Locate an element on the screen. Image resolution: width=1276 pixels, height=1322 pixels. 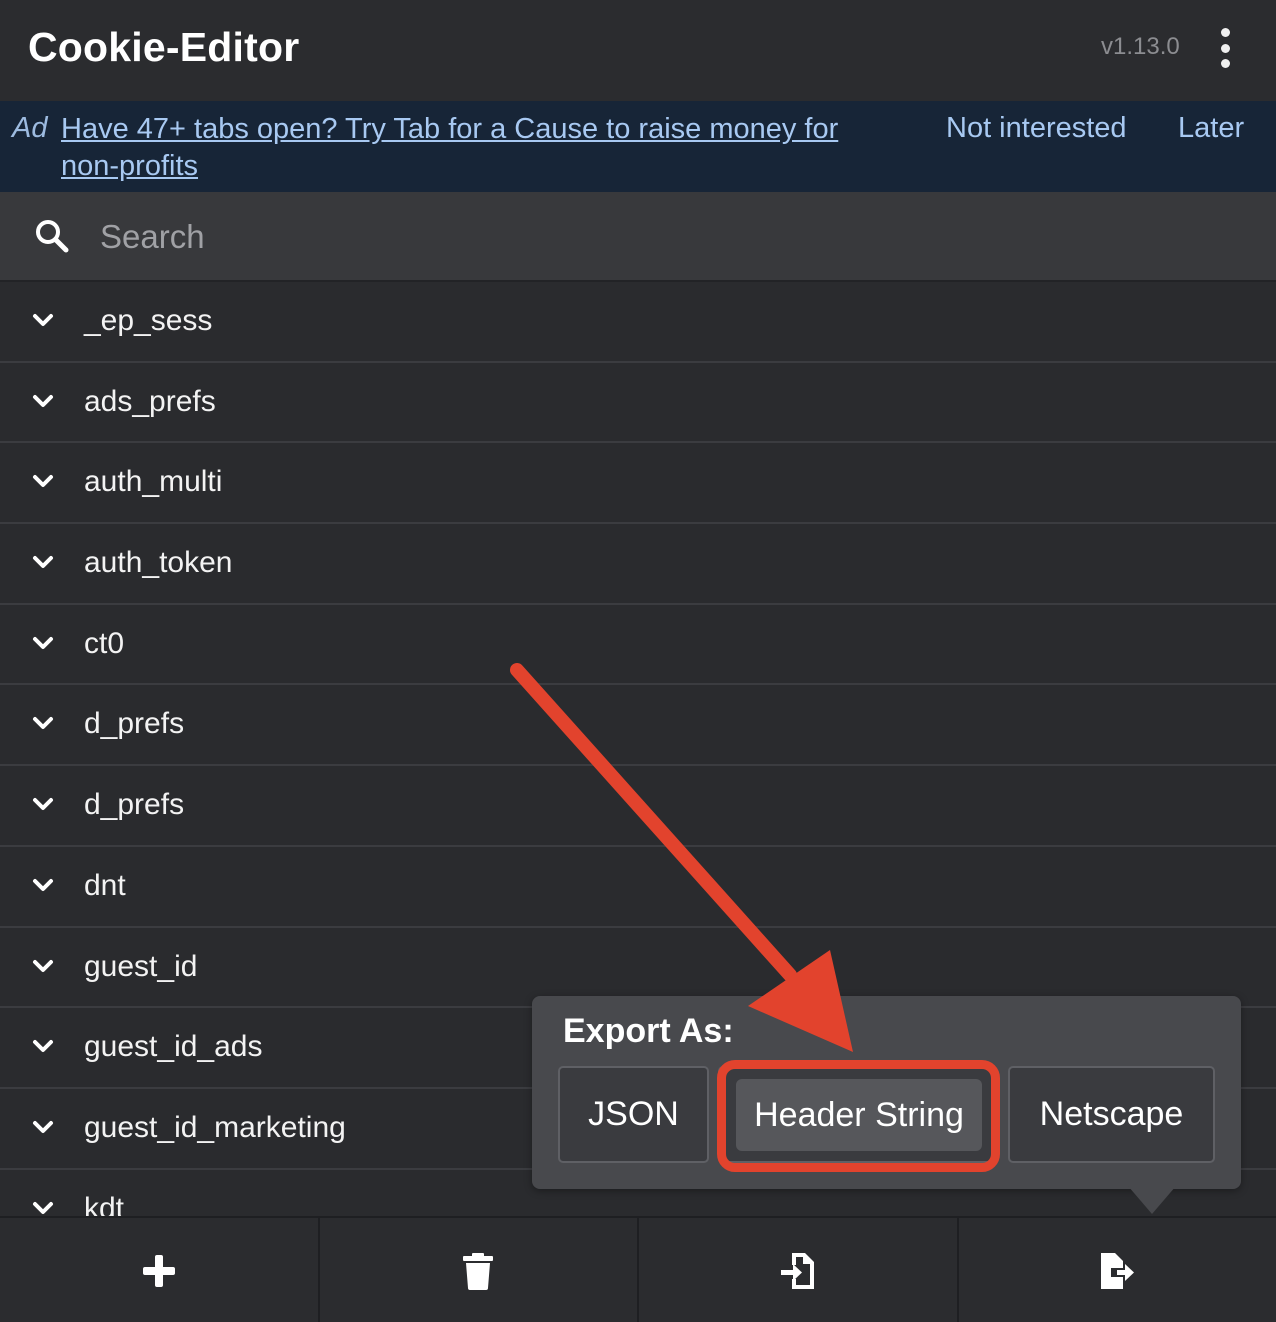
cookie-name: _ep_sess is located at coordinates (148, 320).